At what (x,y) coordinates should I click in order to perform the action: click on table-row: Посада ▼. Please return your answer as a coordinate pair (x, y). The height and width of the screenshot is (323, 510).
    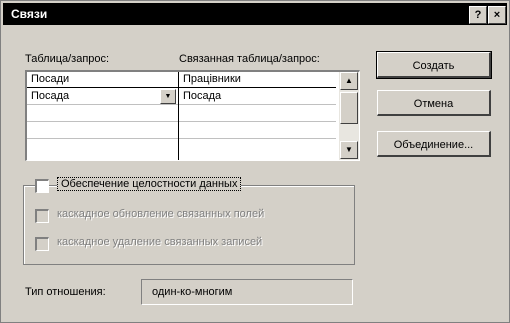
    Looking at the image, I should click on (102, 96).